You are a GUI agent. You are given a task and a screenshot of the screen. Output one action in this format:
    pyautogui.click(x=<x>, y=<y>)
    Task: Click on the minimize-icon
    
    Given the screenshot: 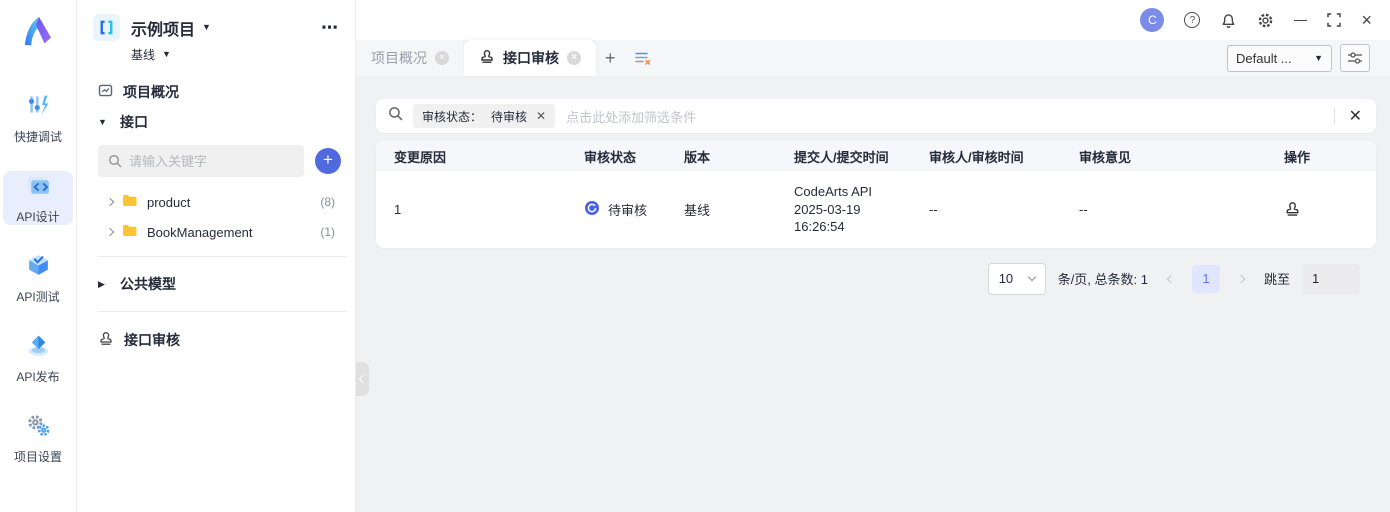 What is the action you would take?
    pyautogui.click(x=1301, y=20)
    